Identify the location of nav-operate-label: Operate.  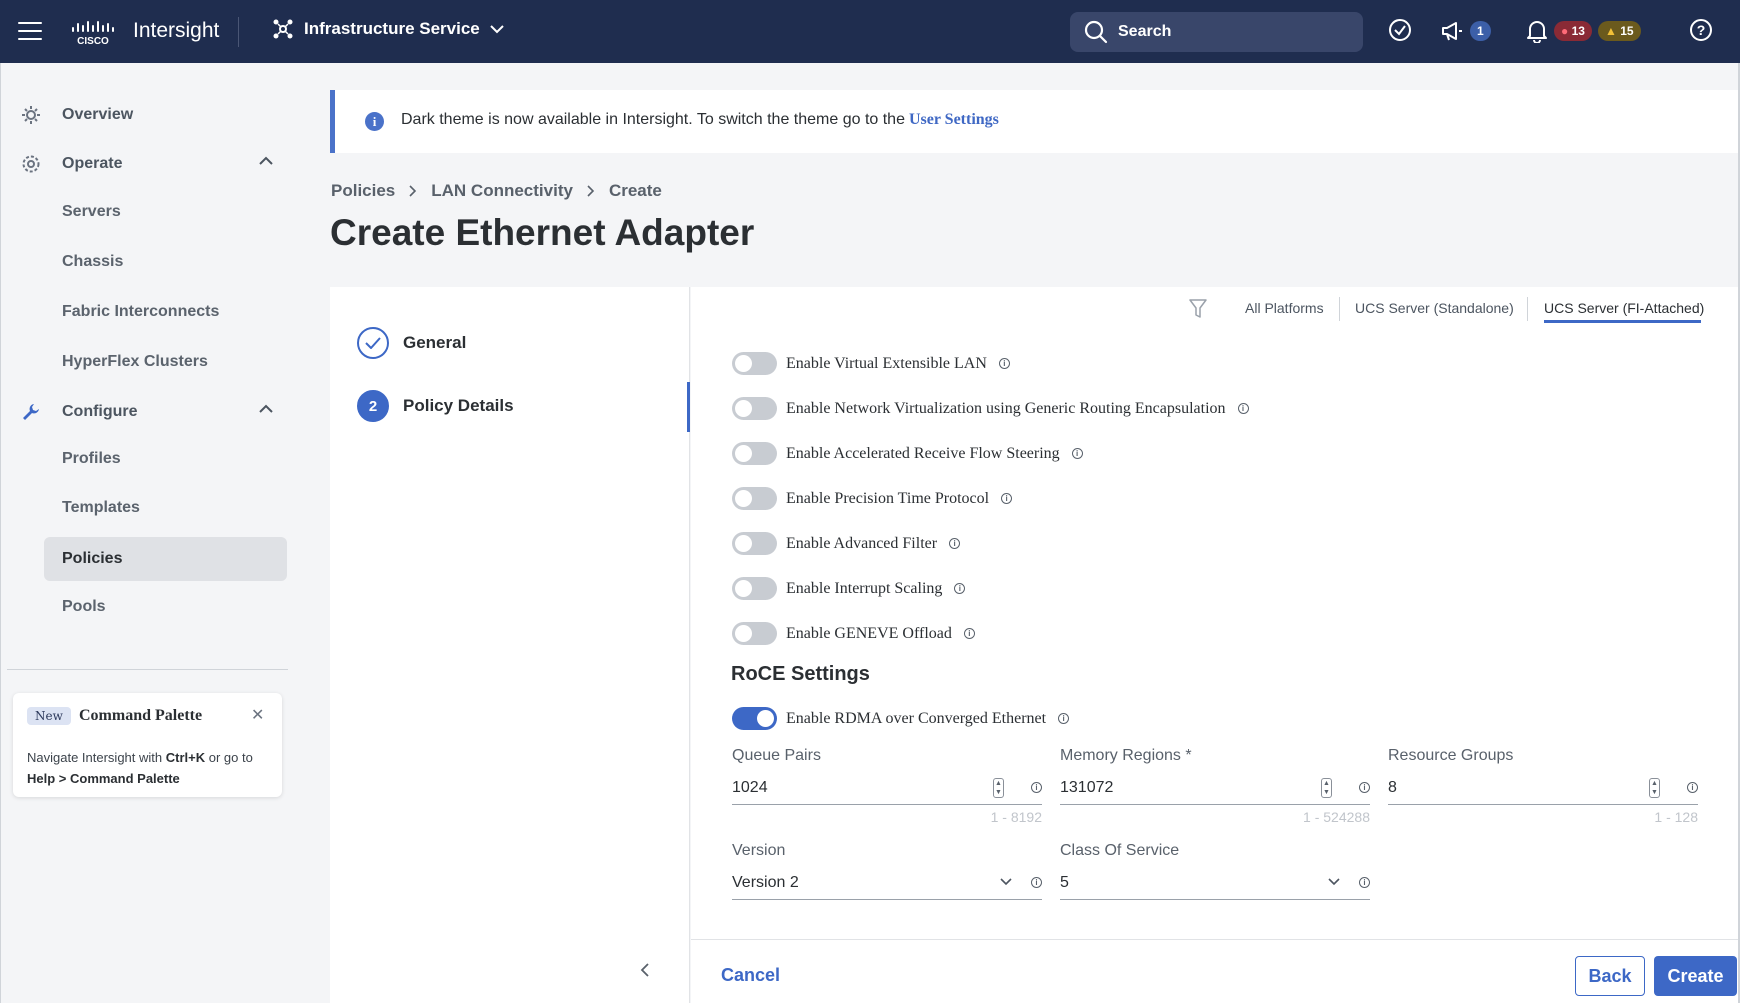
(92, 163).